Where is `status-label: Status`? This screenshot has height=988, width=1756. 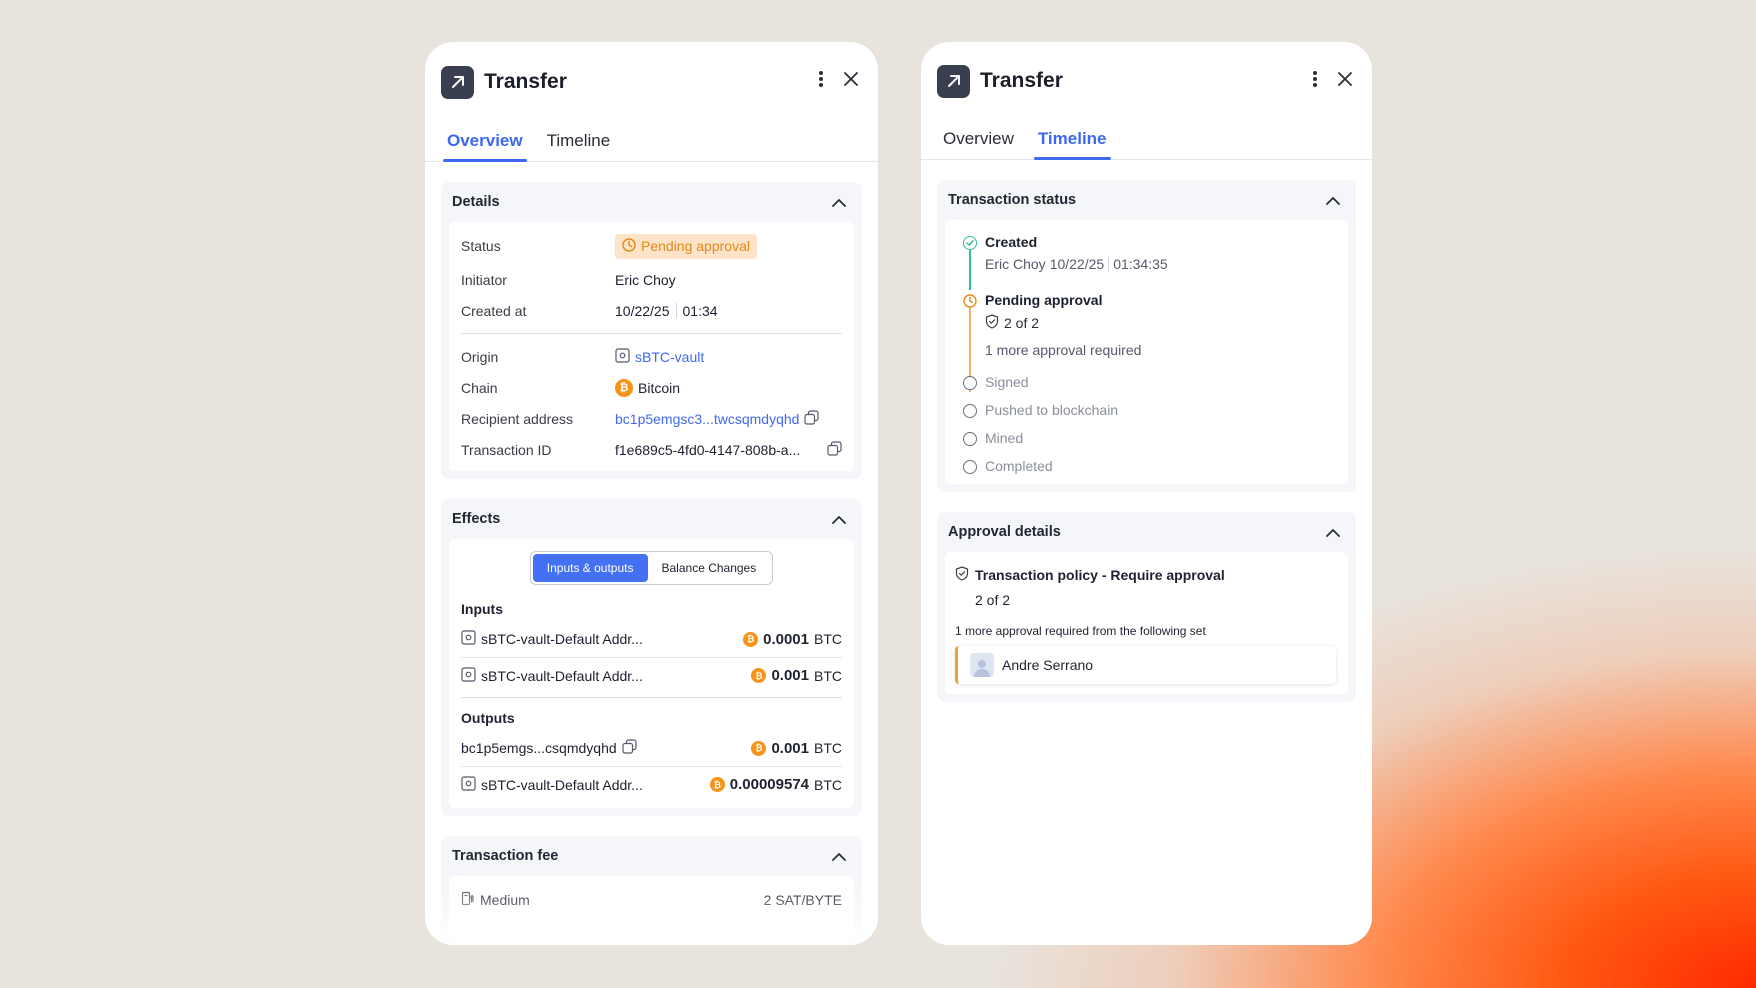
status-label: Status is located at coordinates (481, 246).